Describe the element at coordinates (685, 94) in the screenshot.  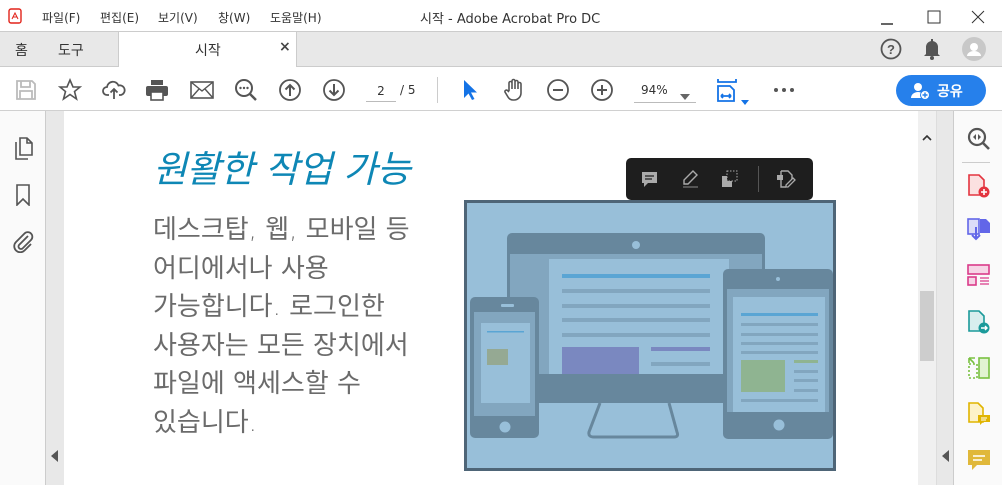
I see `chevron-down-icon` at that location.